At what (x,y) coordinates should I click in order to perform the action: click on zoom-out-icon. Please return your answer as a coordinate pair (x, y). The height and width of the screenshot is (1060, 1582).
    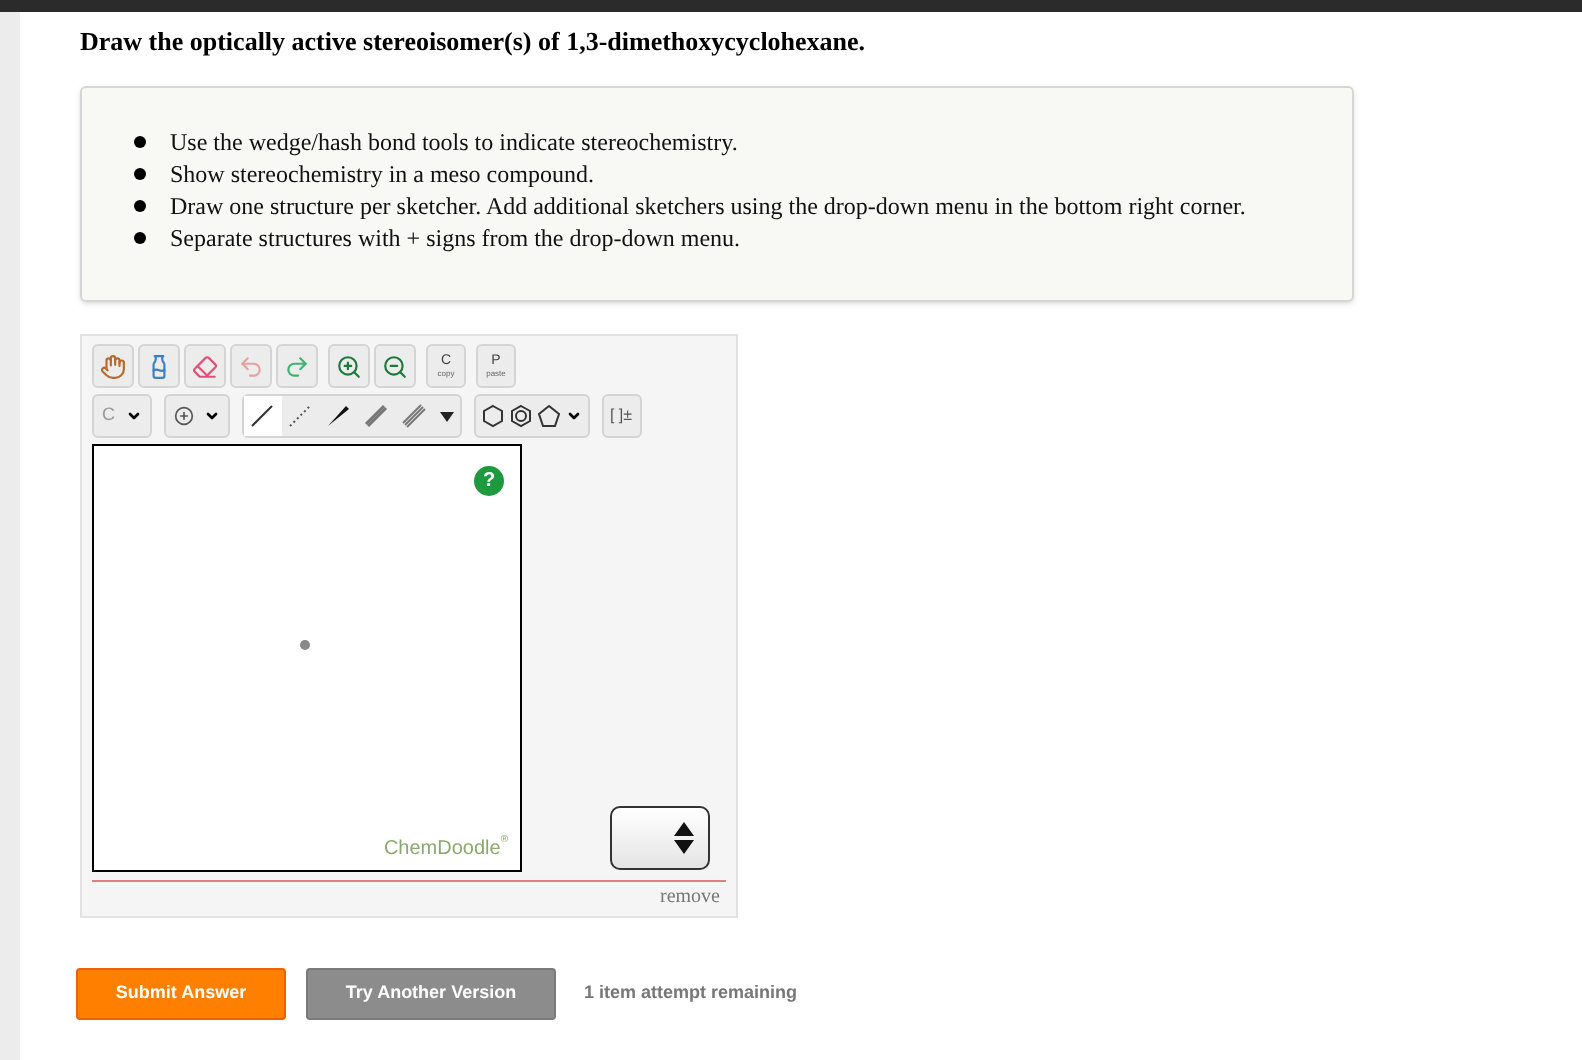
    Looking at the image, I should click on (395, 366).